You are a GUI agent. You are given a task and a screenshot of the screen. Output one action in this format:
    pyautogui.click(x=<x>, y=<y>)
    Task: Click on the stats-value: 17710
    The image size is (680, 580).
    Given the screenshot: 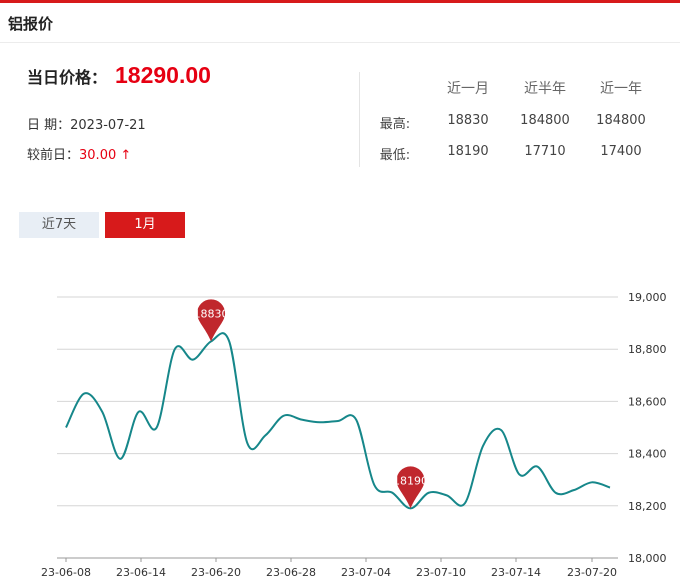 What is the action you would take?
    pyautogui.click(x=545, y=151)
    